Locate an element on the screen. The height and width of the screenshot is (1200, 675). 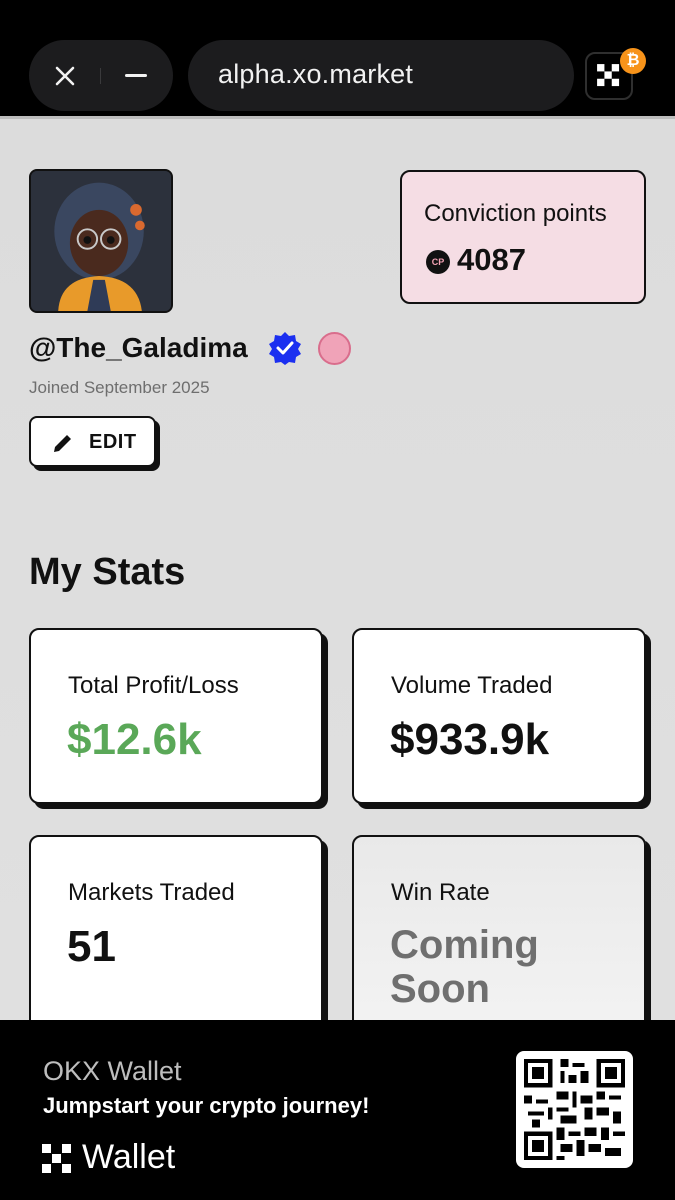
conviction-points-value: 4087 is located at coordinates (491, 259).